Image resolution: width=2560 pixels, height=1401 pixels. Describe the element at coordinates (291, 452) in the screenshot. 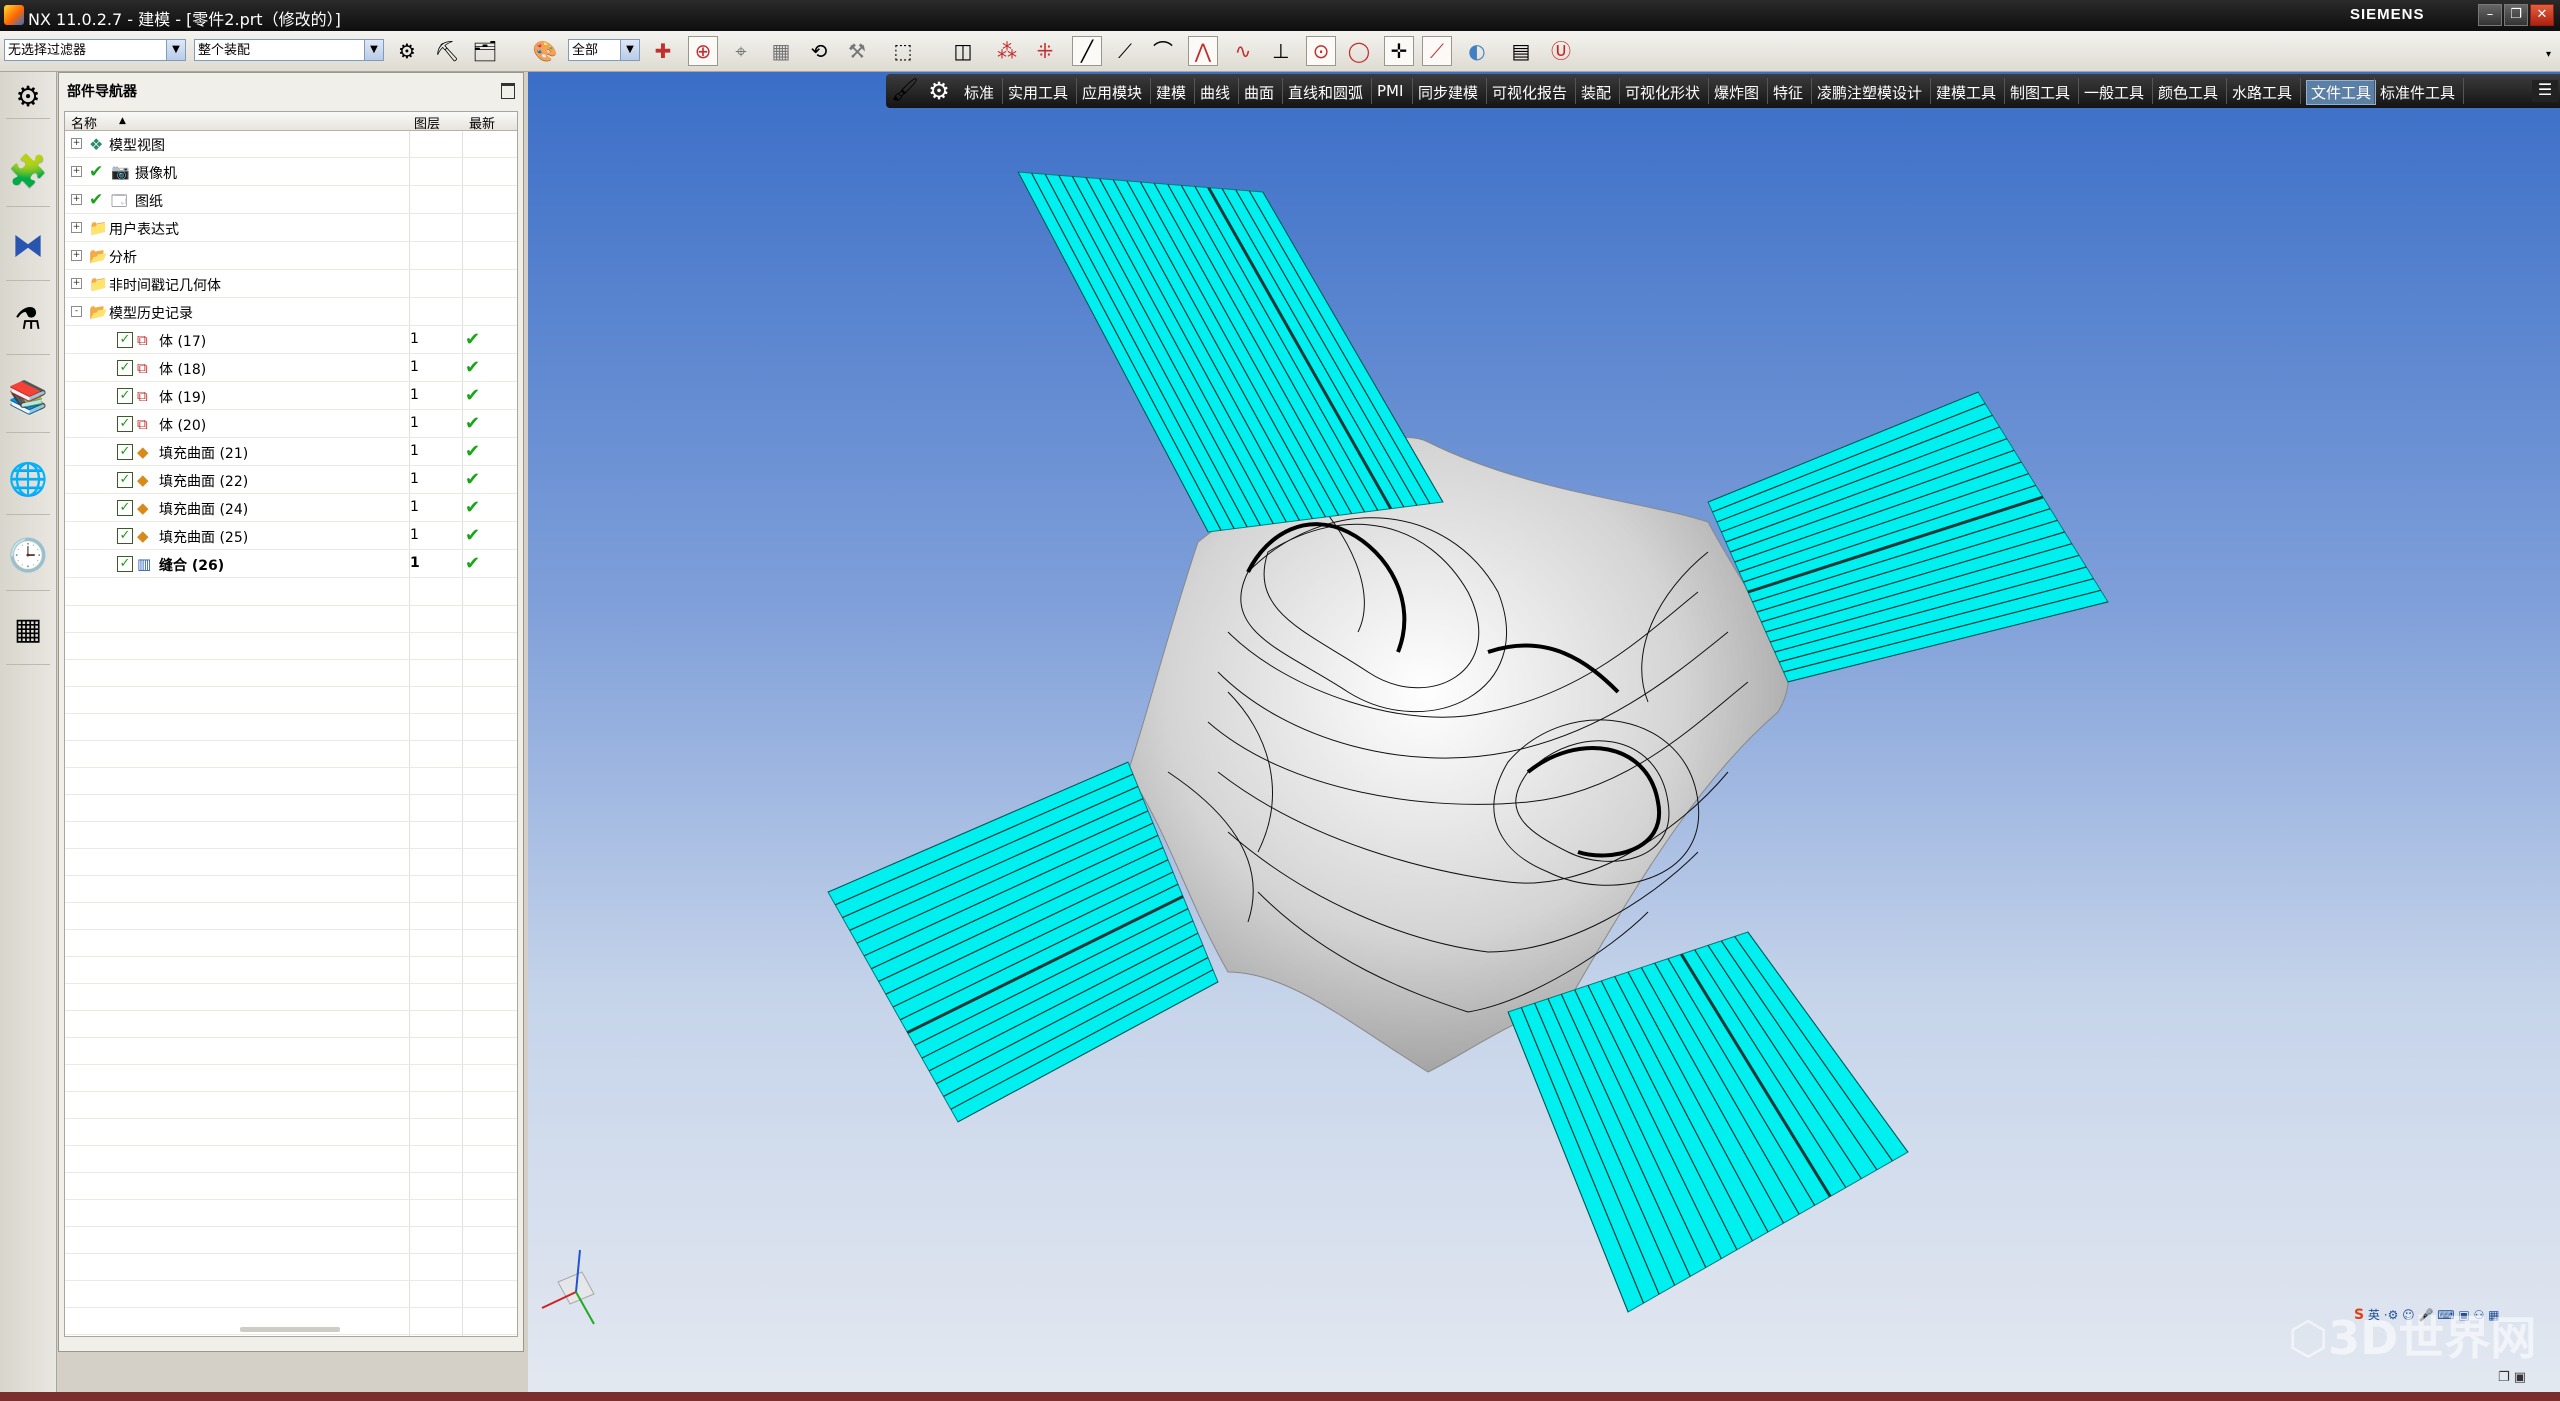

I see `feature-row: ✓ ◆ 填充曲面 (21) 1 ✔` at that location.